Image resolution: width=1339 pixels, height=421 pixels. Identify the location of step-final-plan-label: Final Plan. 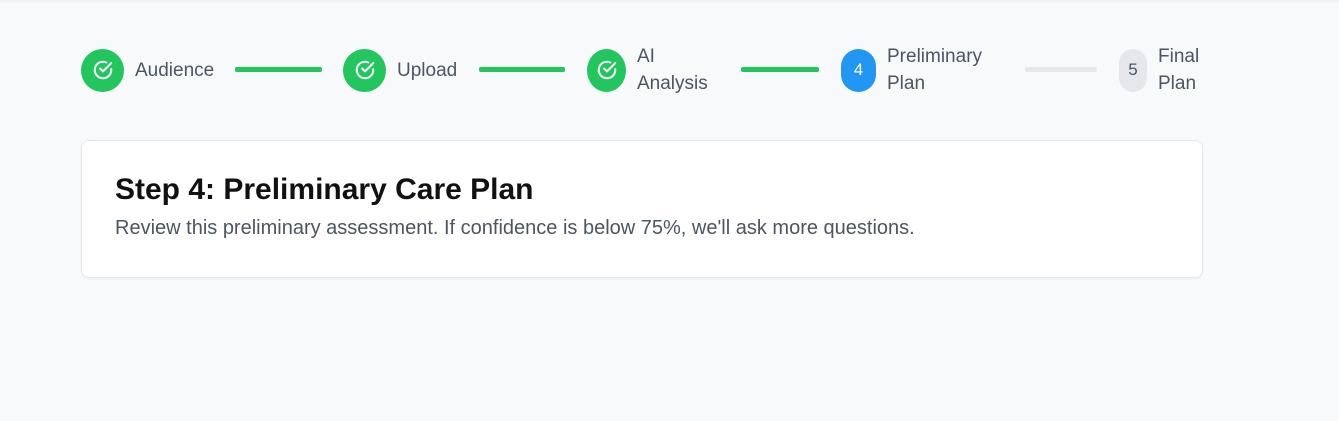
(1179, 70).